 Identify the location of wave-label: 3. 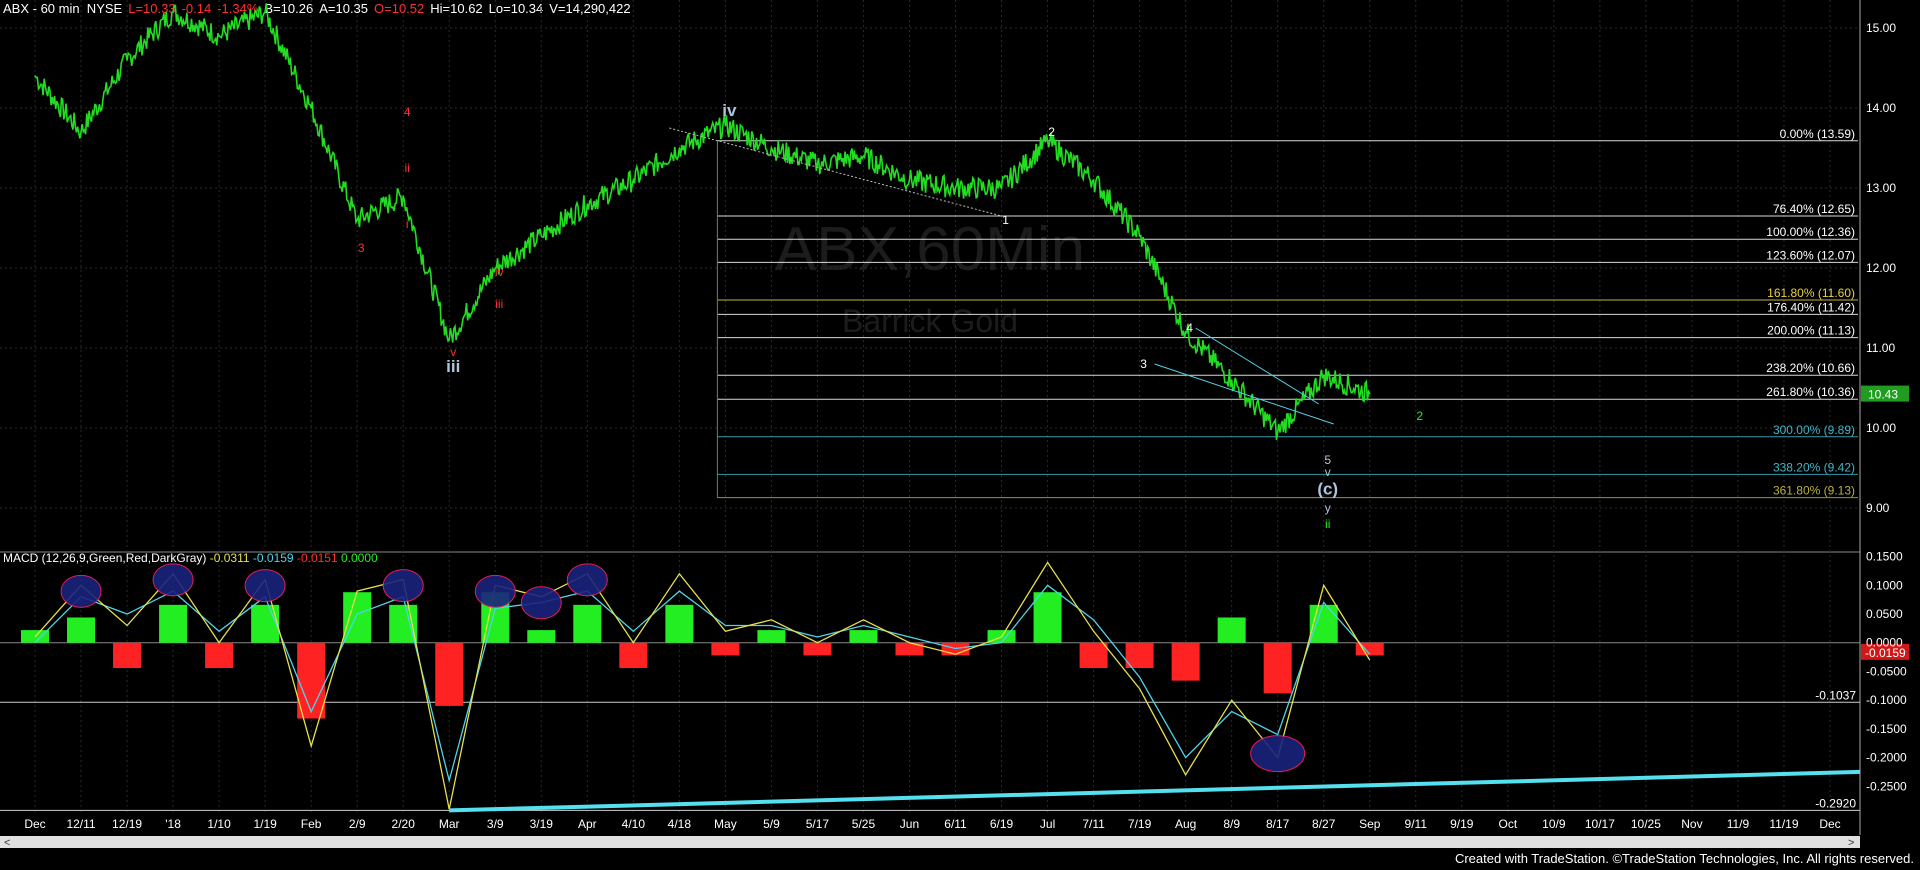
(361, 248).